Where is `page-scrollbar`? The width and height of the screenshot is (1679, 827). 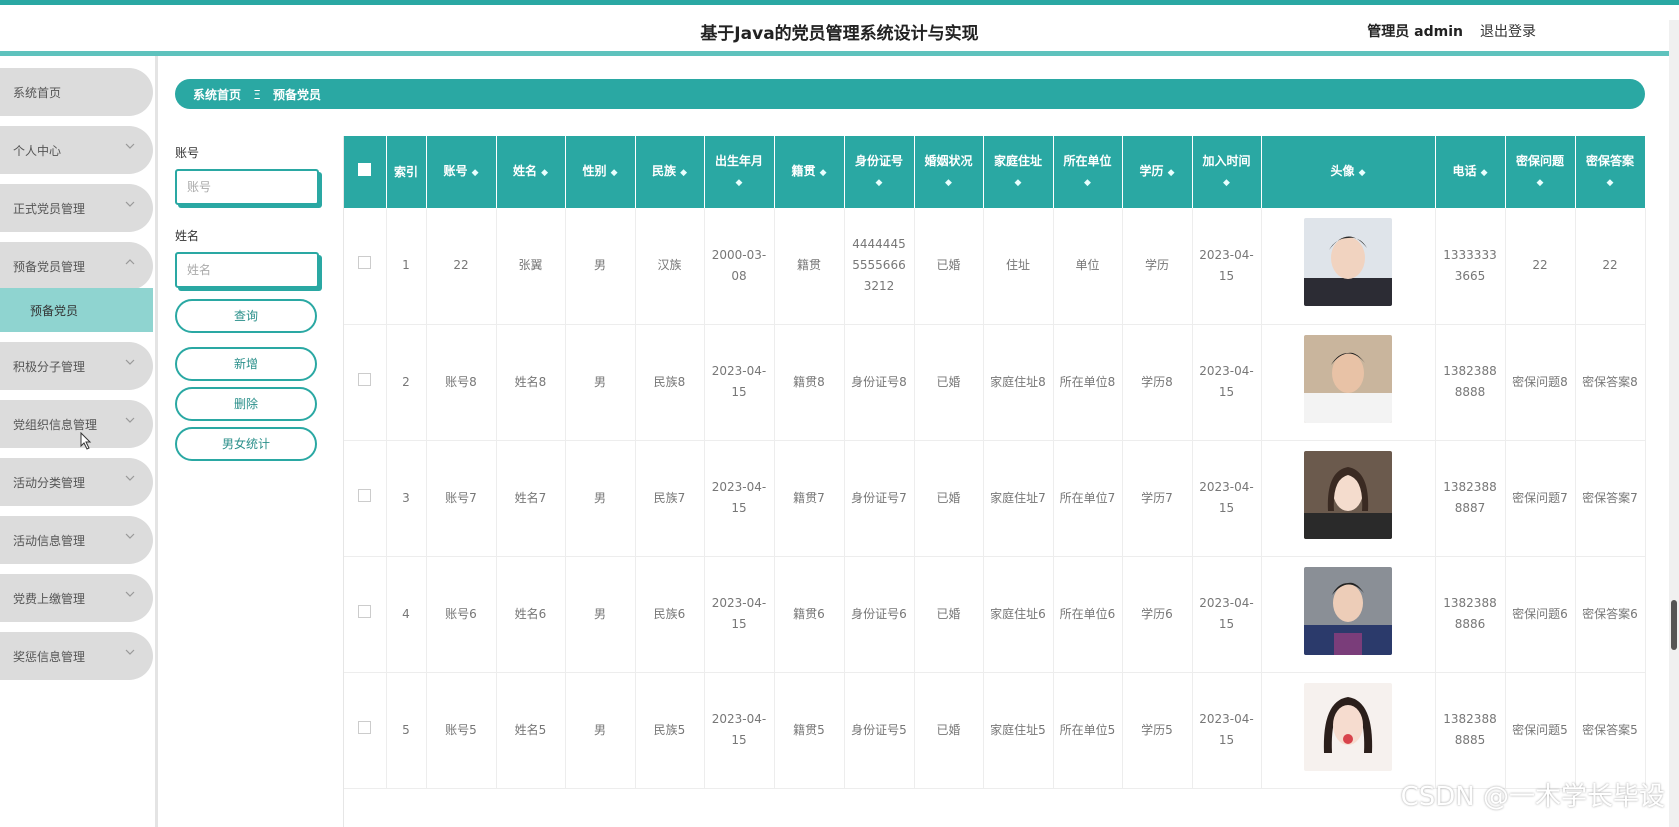 page-scrollbar is located at coordinates (1674, 423).